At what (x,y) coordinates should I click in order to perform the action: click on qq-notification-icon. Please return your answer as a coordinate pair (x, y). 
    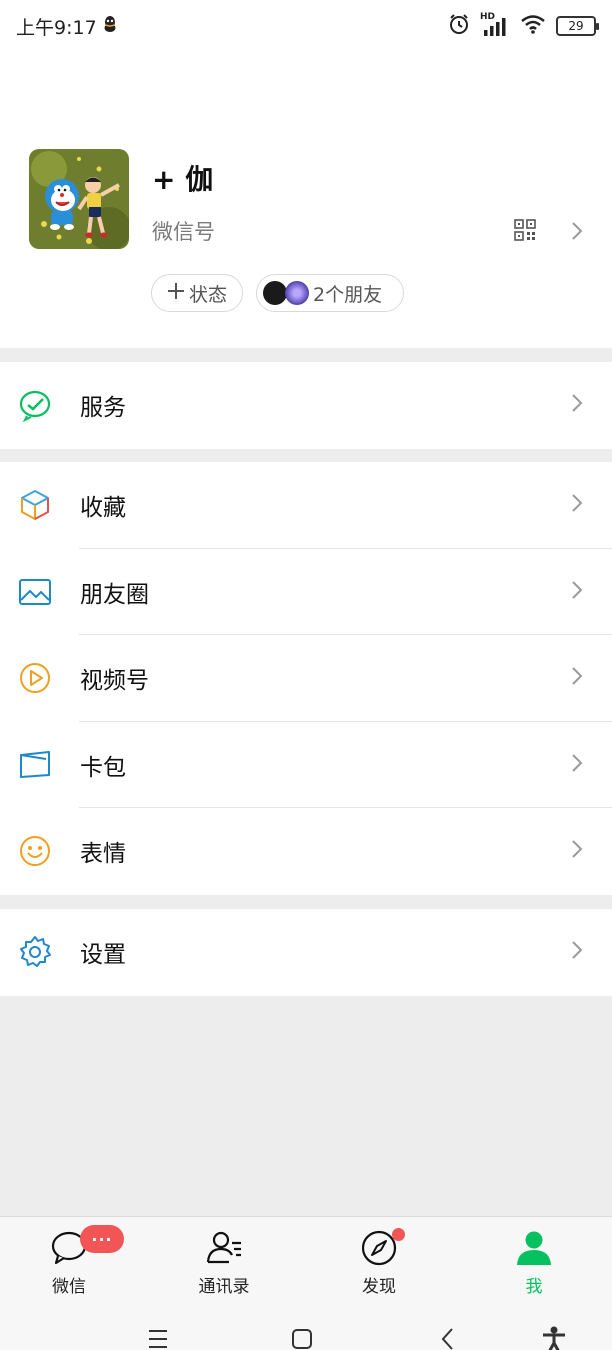
    Looking at the image, I should click on (110, 26).